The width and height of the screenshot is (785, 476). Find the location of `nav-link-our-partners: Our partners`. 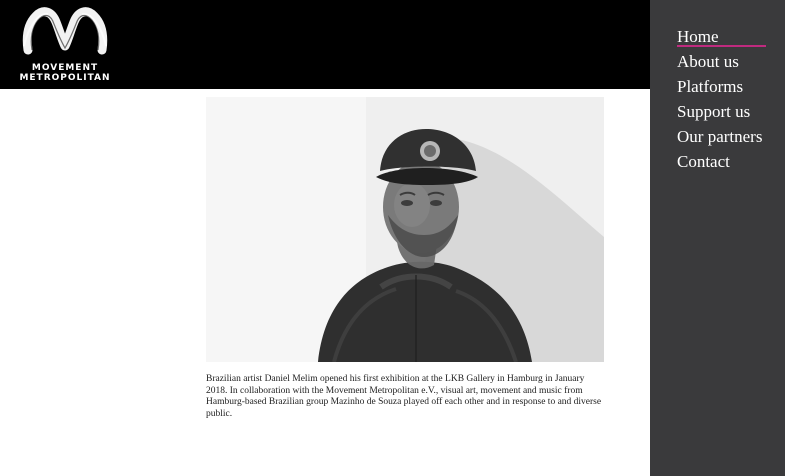

nav-link-our-partners: Our partners is located at coordinates (719, 137).